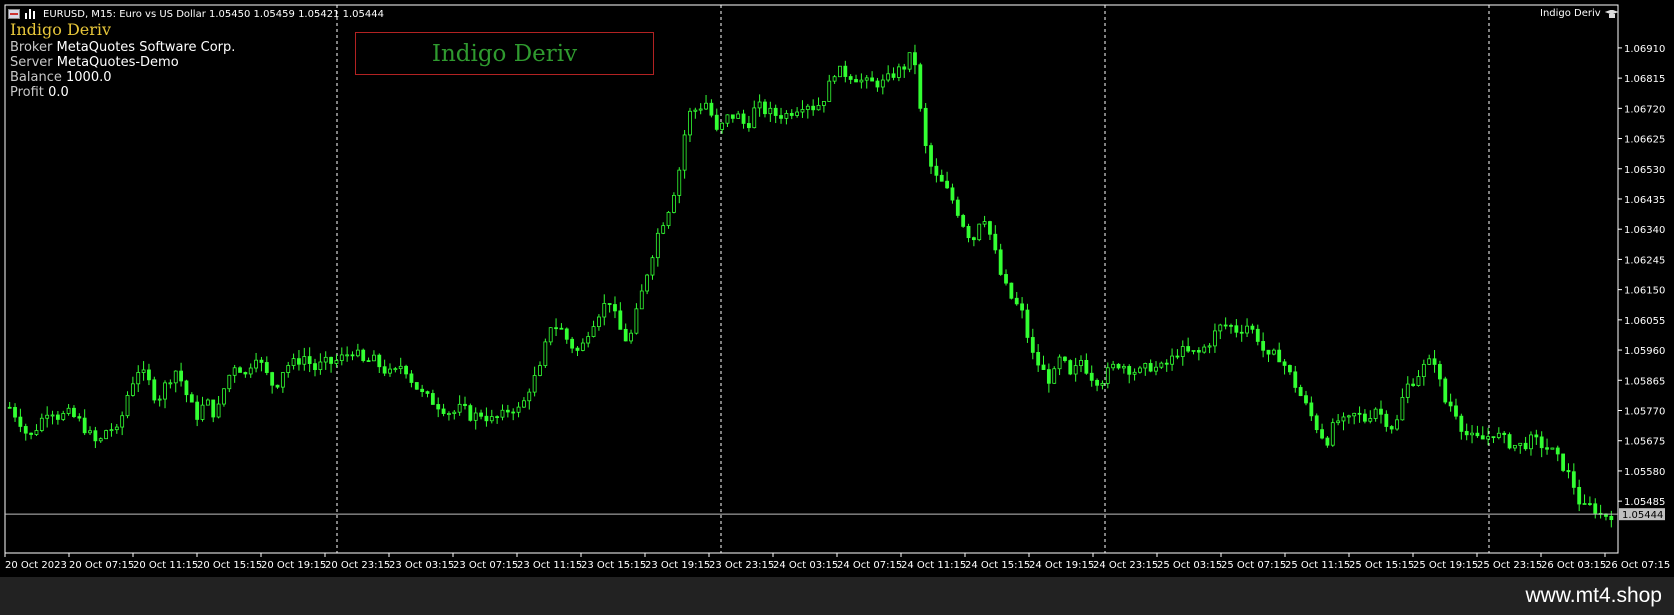  Describe the element at coordinates (1644, 472) in the screenshot. I see `y-tick-label: 1.05580` at that location.